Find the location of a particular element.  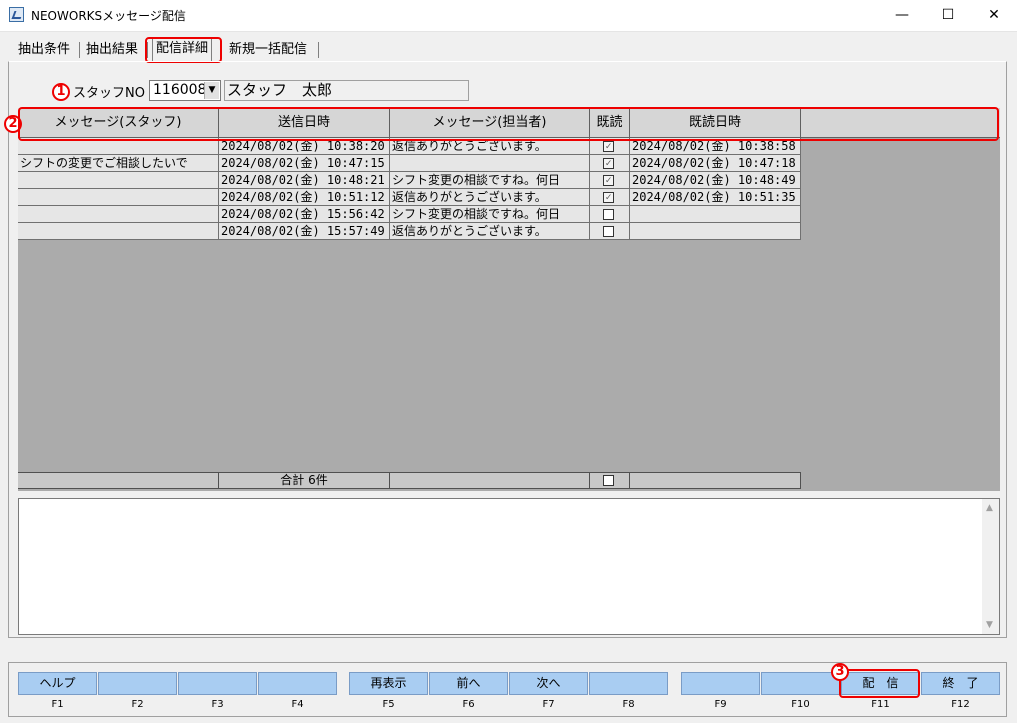

scroll-up-icon: ▲ is located at coordinates (989, 508).